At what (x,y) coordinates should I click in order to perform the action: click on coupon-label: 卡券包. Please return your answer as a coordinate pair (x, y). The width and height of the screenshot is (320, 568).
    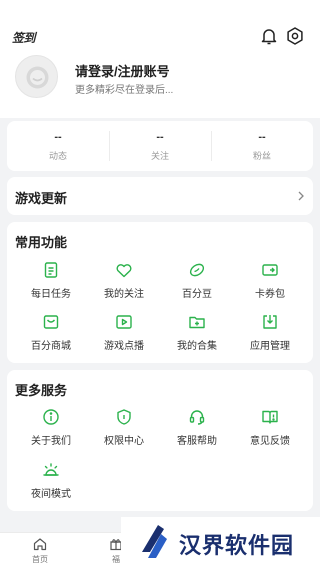
    Looking at the image, I should click on (270, 294).